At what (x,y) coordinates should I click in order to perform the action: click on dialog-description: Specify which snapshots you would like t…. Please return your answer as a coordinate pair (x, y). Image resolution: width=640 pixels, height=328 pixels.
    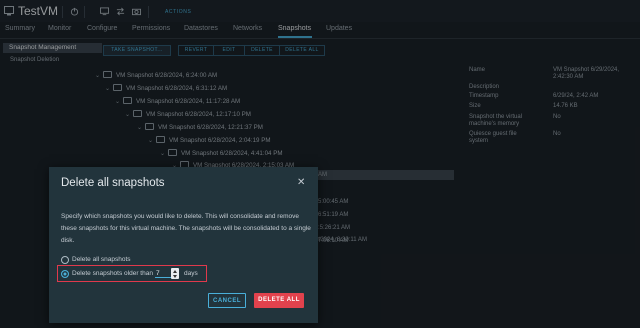
    Looking at the image, I should click on (186, 228).